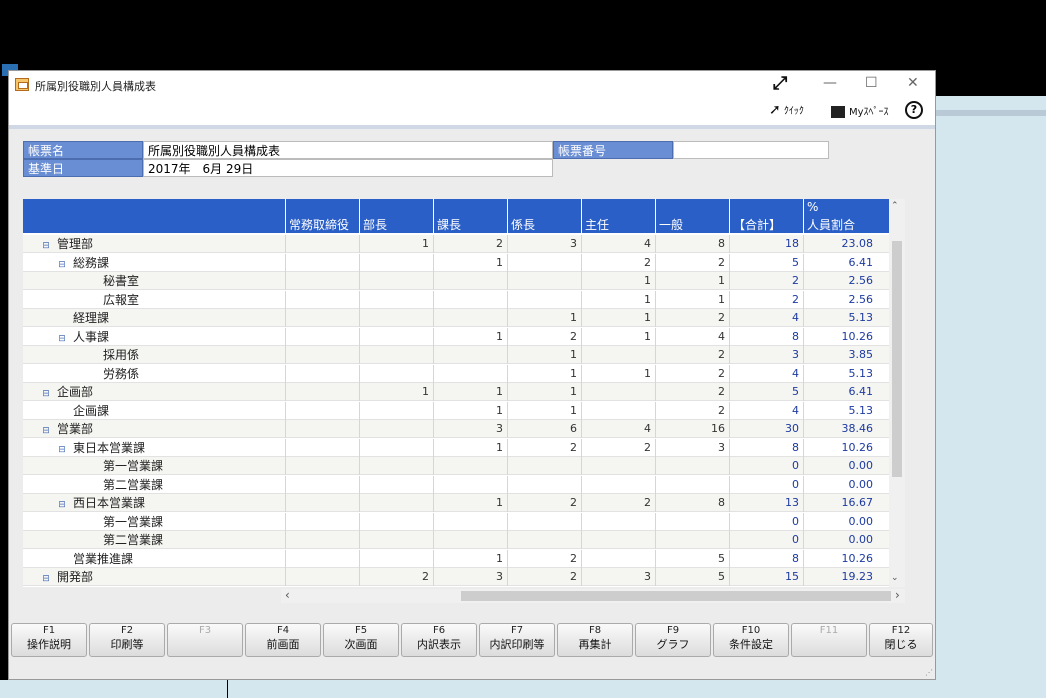 The image size is (1046, 698). Describe the element at coordinates (840, 225) in the screenshot. I see `column-header: 人員割合` at that location.